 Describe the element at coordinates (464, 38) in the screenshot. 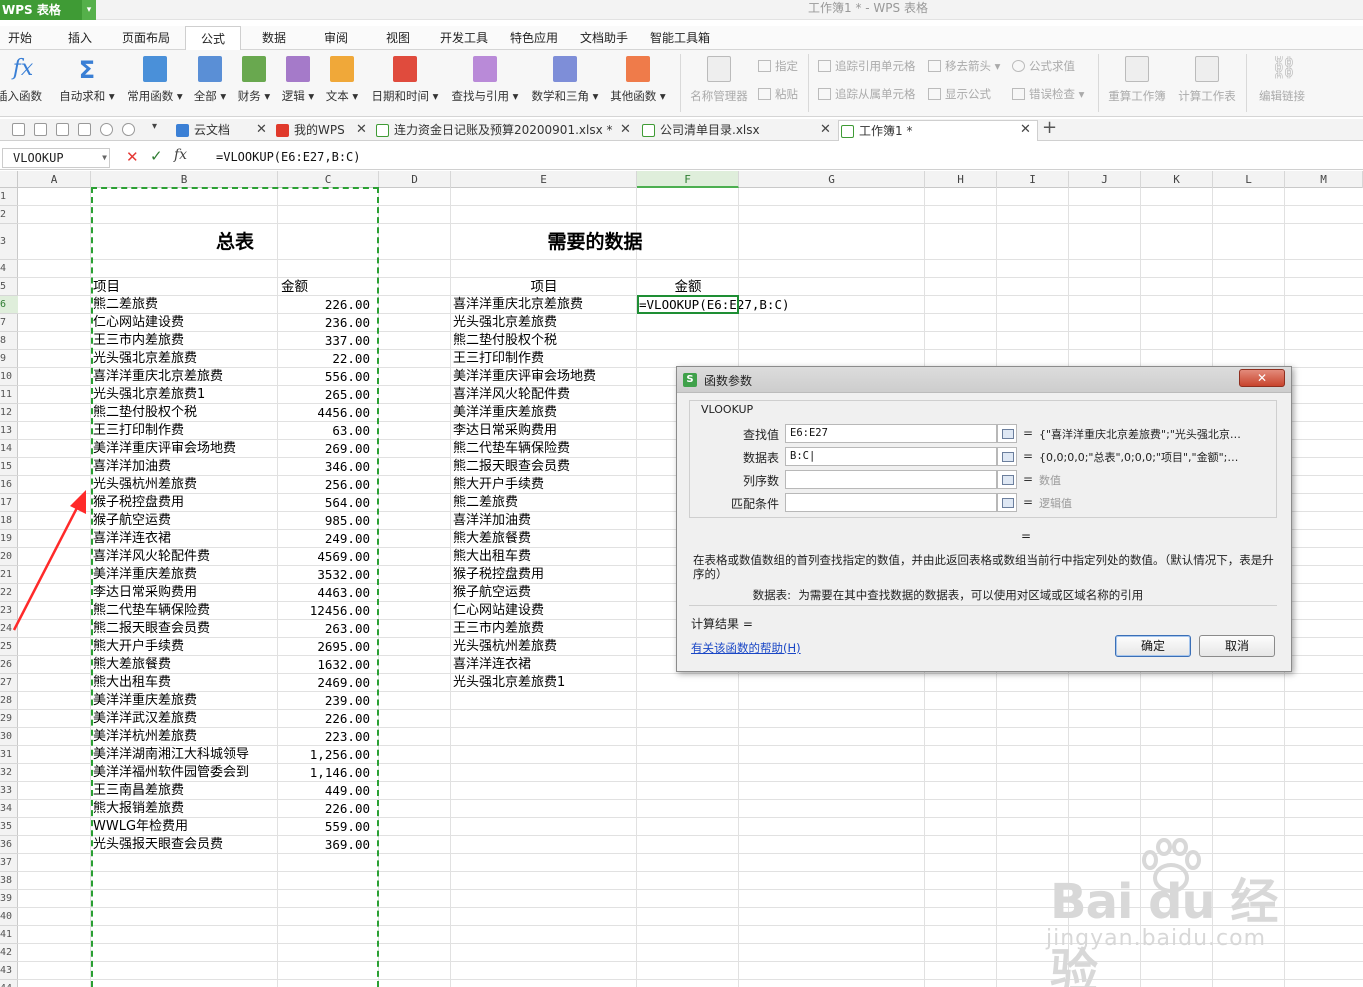

I see `tab-developer: 开发工具` at that location.